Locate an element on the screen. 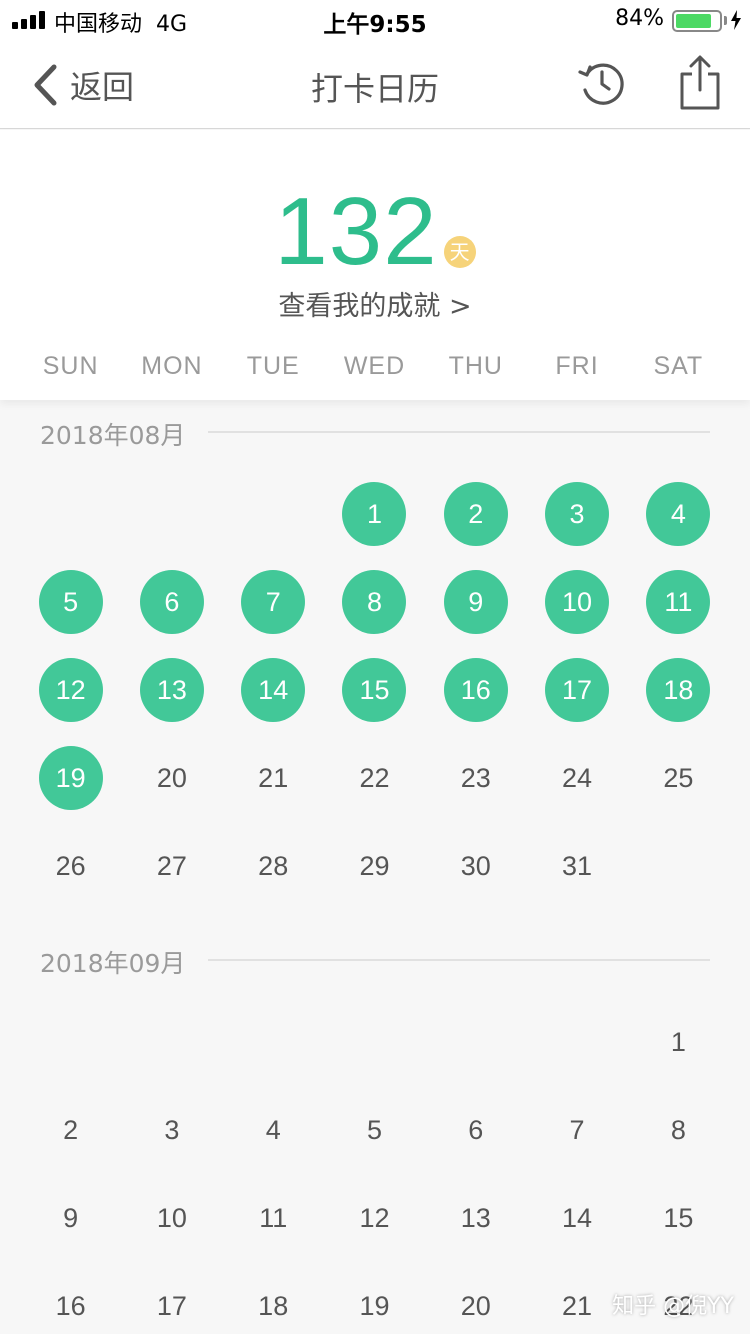 This screenshot has height=1334, width=750. weekday-sat: SAT is located at coordinates (678, 366).